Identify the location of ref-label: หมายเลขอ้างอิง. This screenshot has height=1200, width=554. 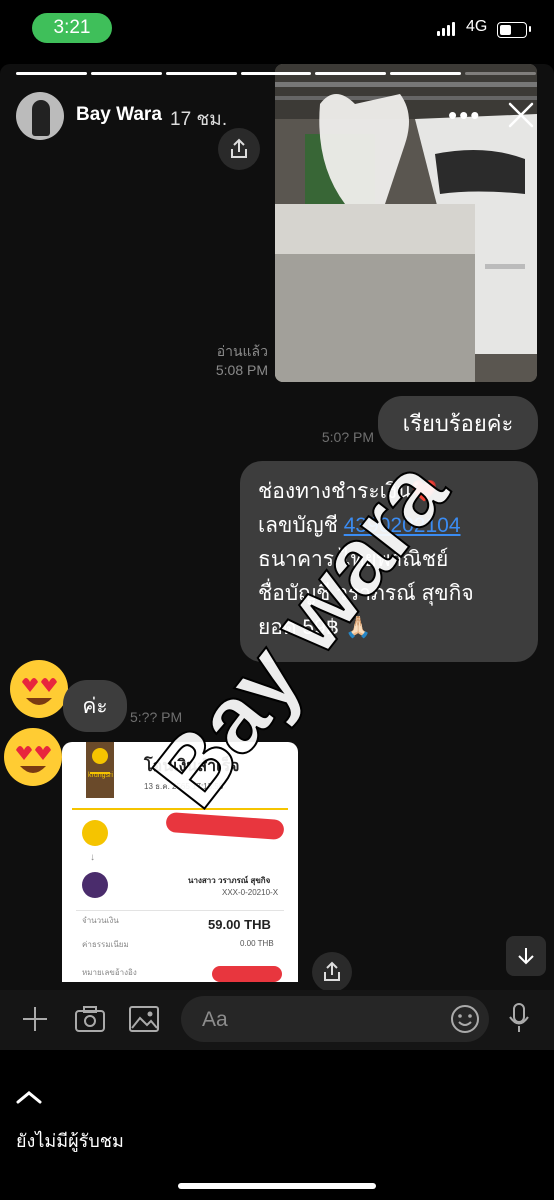
(109, 972).